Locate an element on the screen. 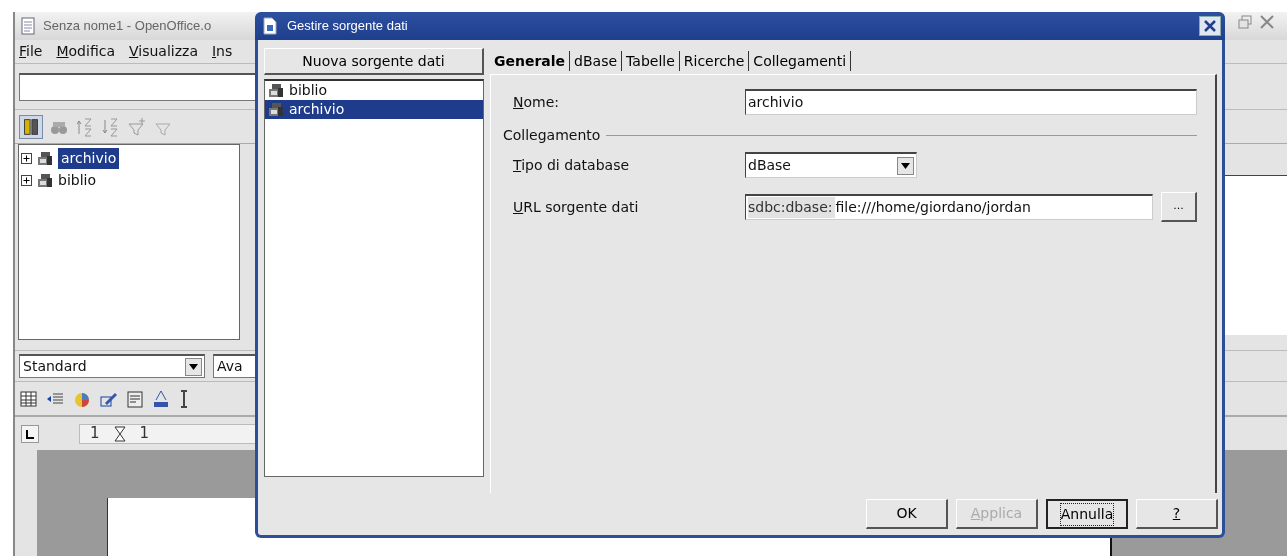 The image size is (1287, 556). url-field: sdbc:dbase: file:///home/giordano/jordan is located at coordinates (949, 207).